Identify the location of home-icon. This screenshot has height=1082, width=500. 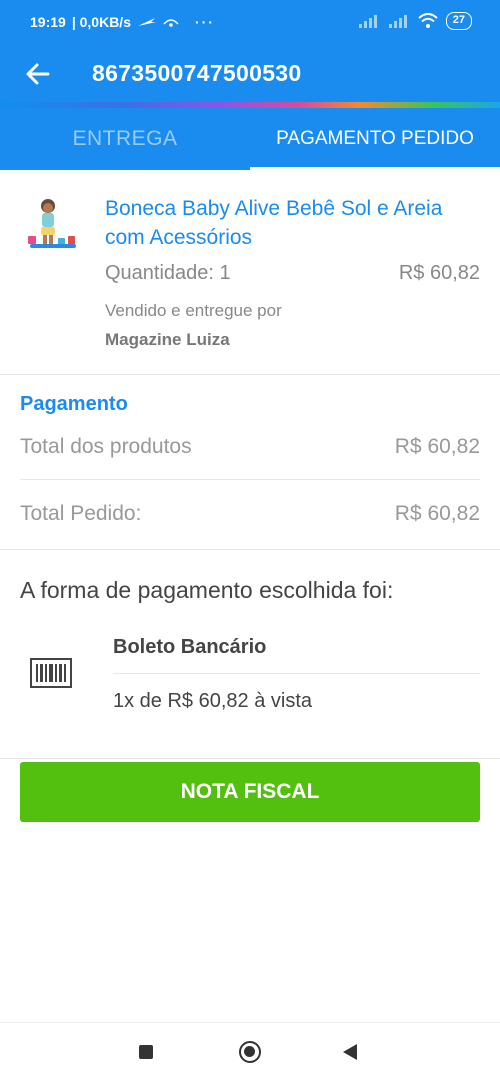
(250, 1052).